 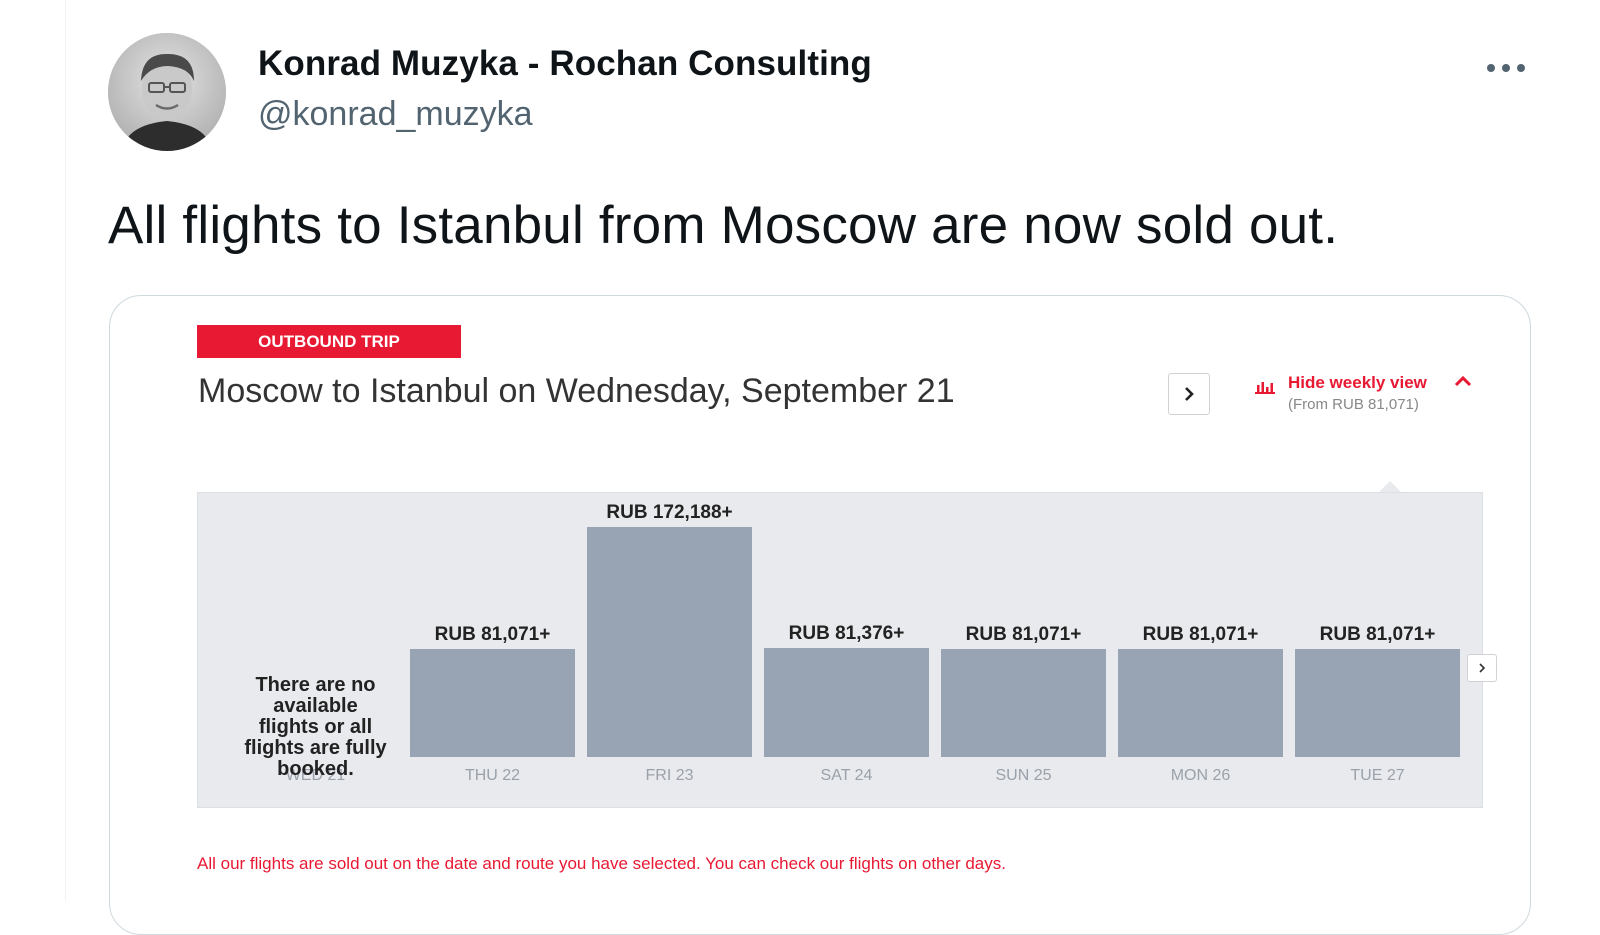 I want to click on price-label: RUB 81,376+, so click(x=846, y=633).